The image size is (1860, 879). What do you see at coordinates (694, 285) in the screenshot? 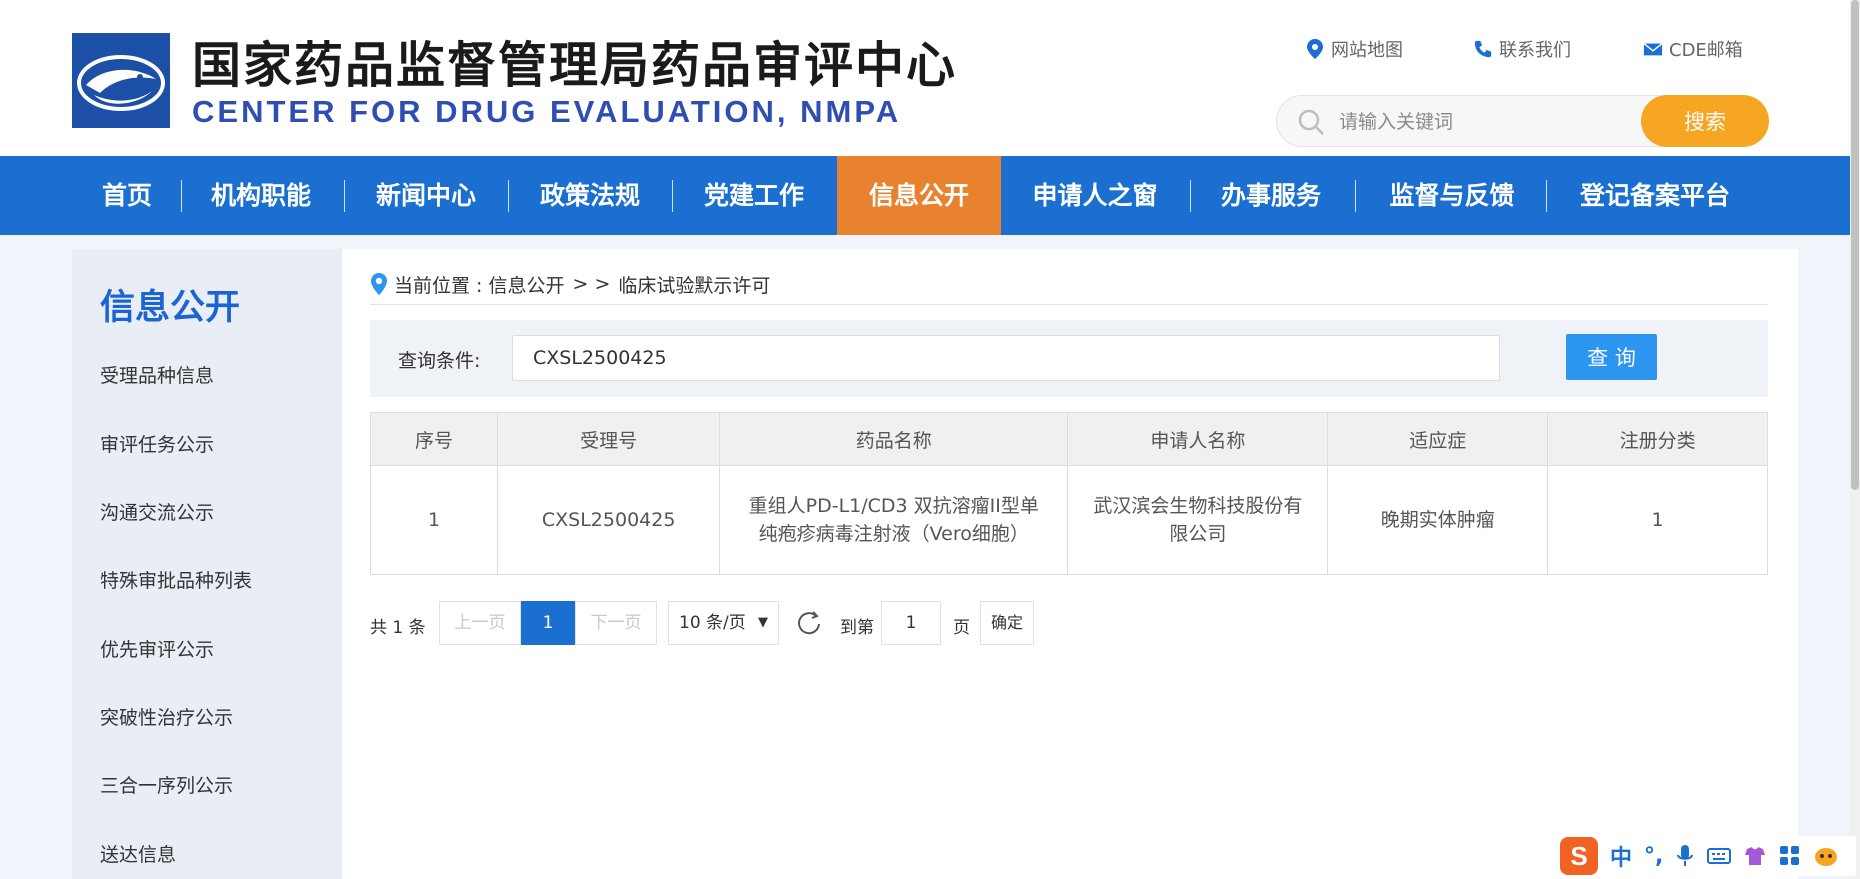
I see `breadcrumb-current: 临床试验默示许可` at bounding box center [694, 285].